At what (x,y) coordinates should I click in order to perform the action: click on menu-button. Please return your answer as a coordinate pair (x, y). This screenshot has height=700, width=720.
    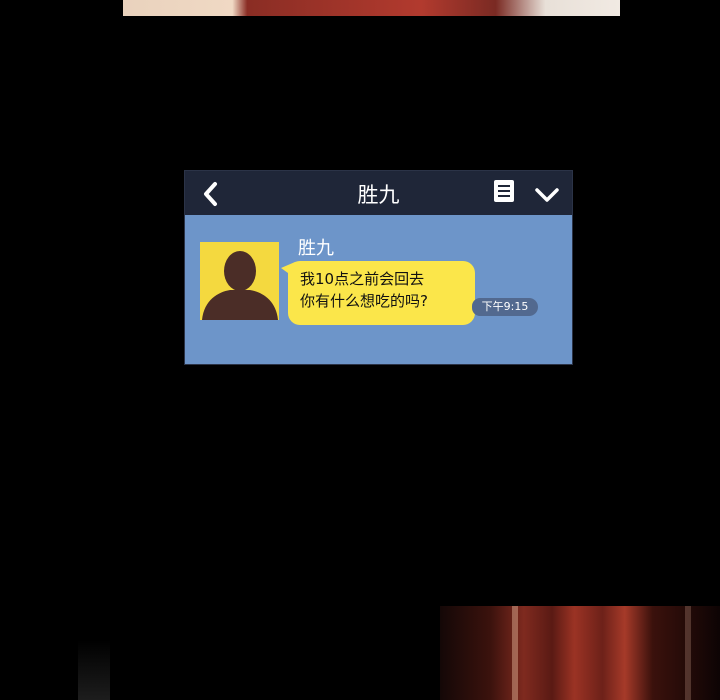
    Looking at the image, I should click on (504, 191).